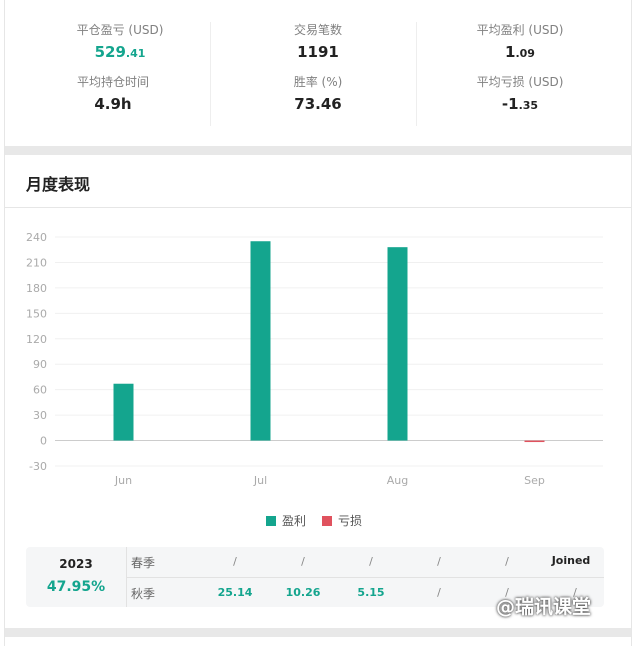 The width and height of the screenshot is (636, 646). I want to click on stat-win-rate: 胜率 (%) 73.46, so click(318, 94).